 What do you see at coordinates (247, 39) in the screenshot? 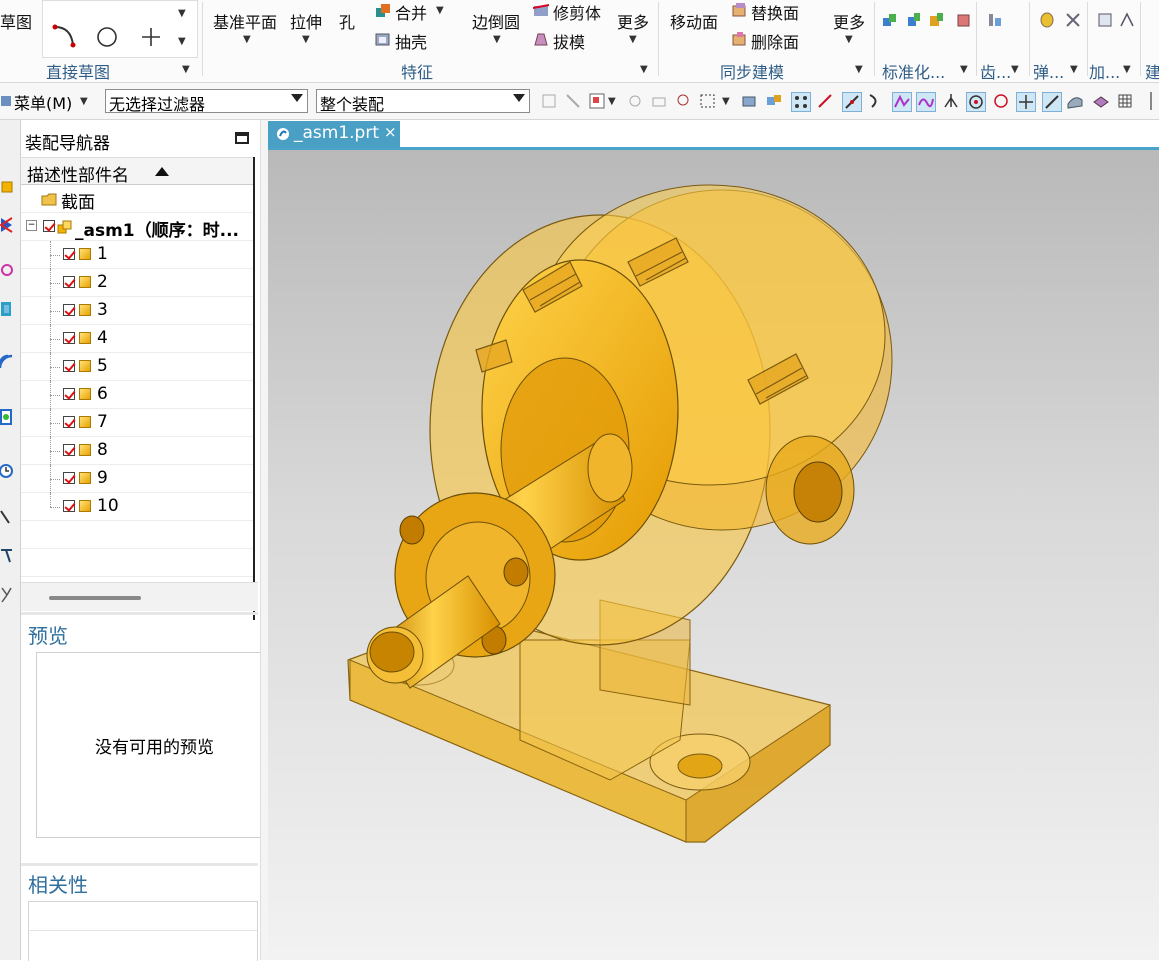
I see `datum-plane-dropdown: ▼` at bounding box center [247, 39].